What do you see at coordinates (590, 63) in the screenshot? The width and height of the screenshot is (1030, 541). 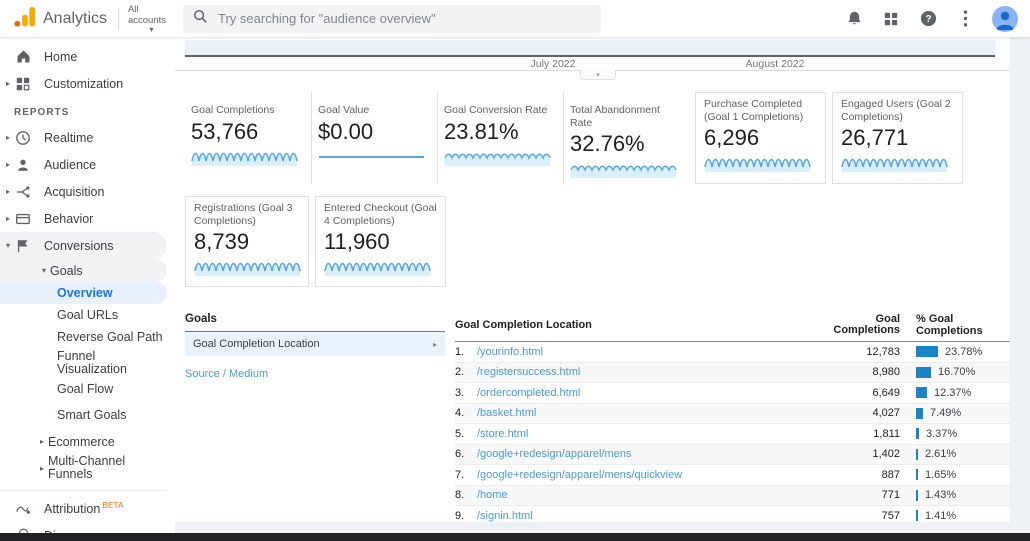 I see `timeline-axis-labels: July 2022 August 2022` at bounding box center [590, 63].